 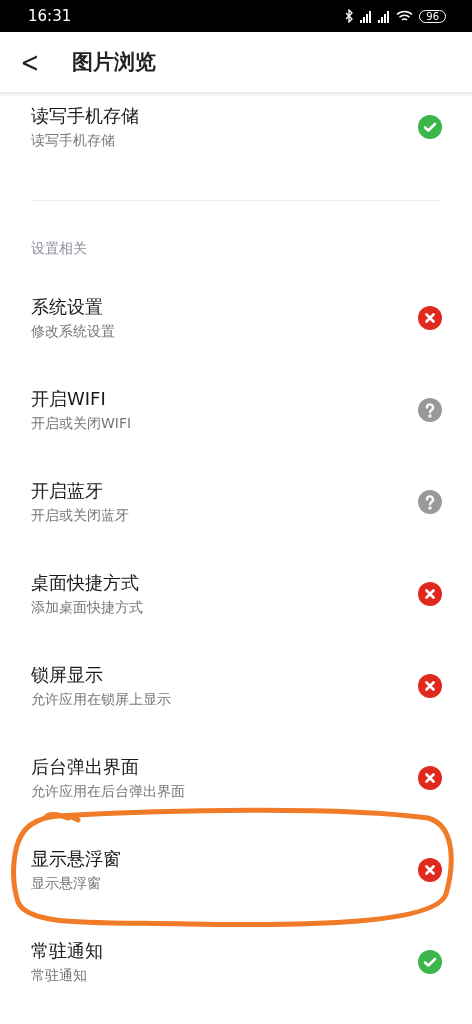 What do you see at coordinates (59, 249) in the screenshot?
I see `section-label: 设置相关` at bounding box center [59, 249].